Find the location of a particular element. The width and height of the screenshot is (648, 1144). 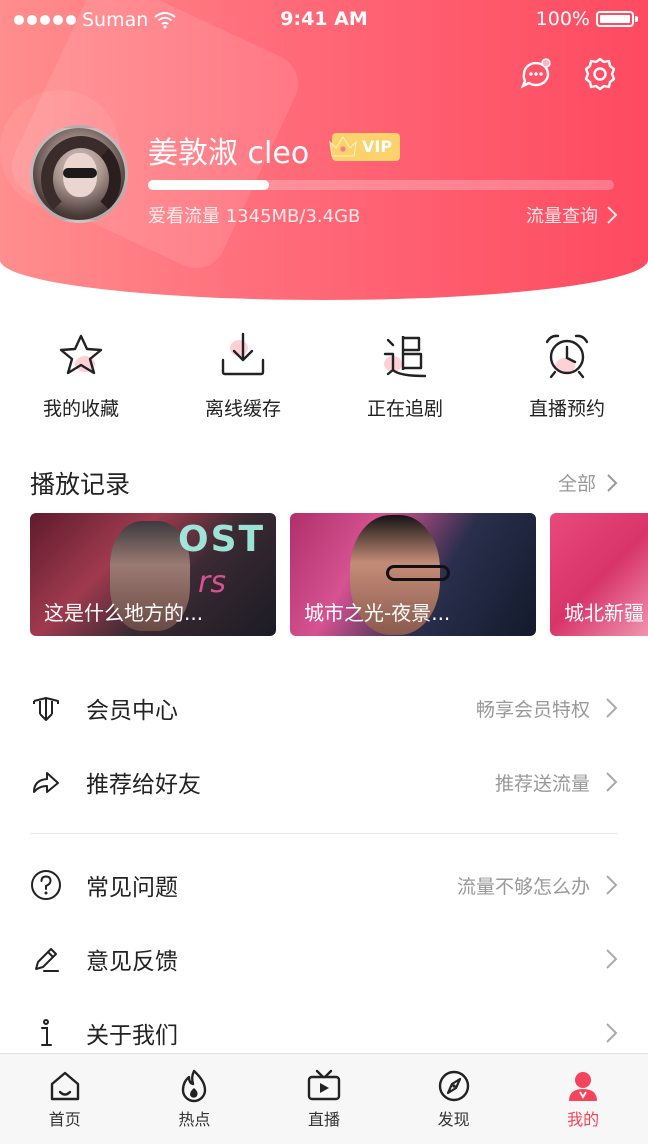

menu-item-faq: 常见问题 流量不够怎么办 is located at coordinates (324, 885).